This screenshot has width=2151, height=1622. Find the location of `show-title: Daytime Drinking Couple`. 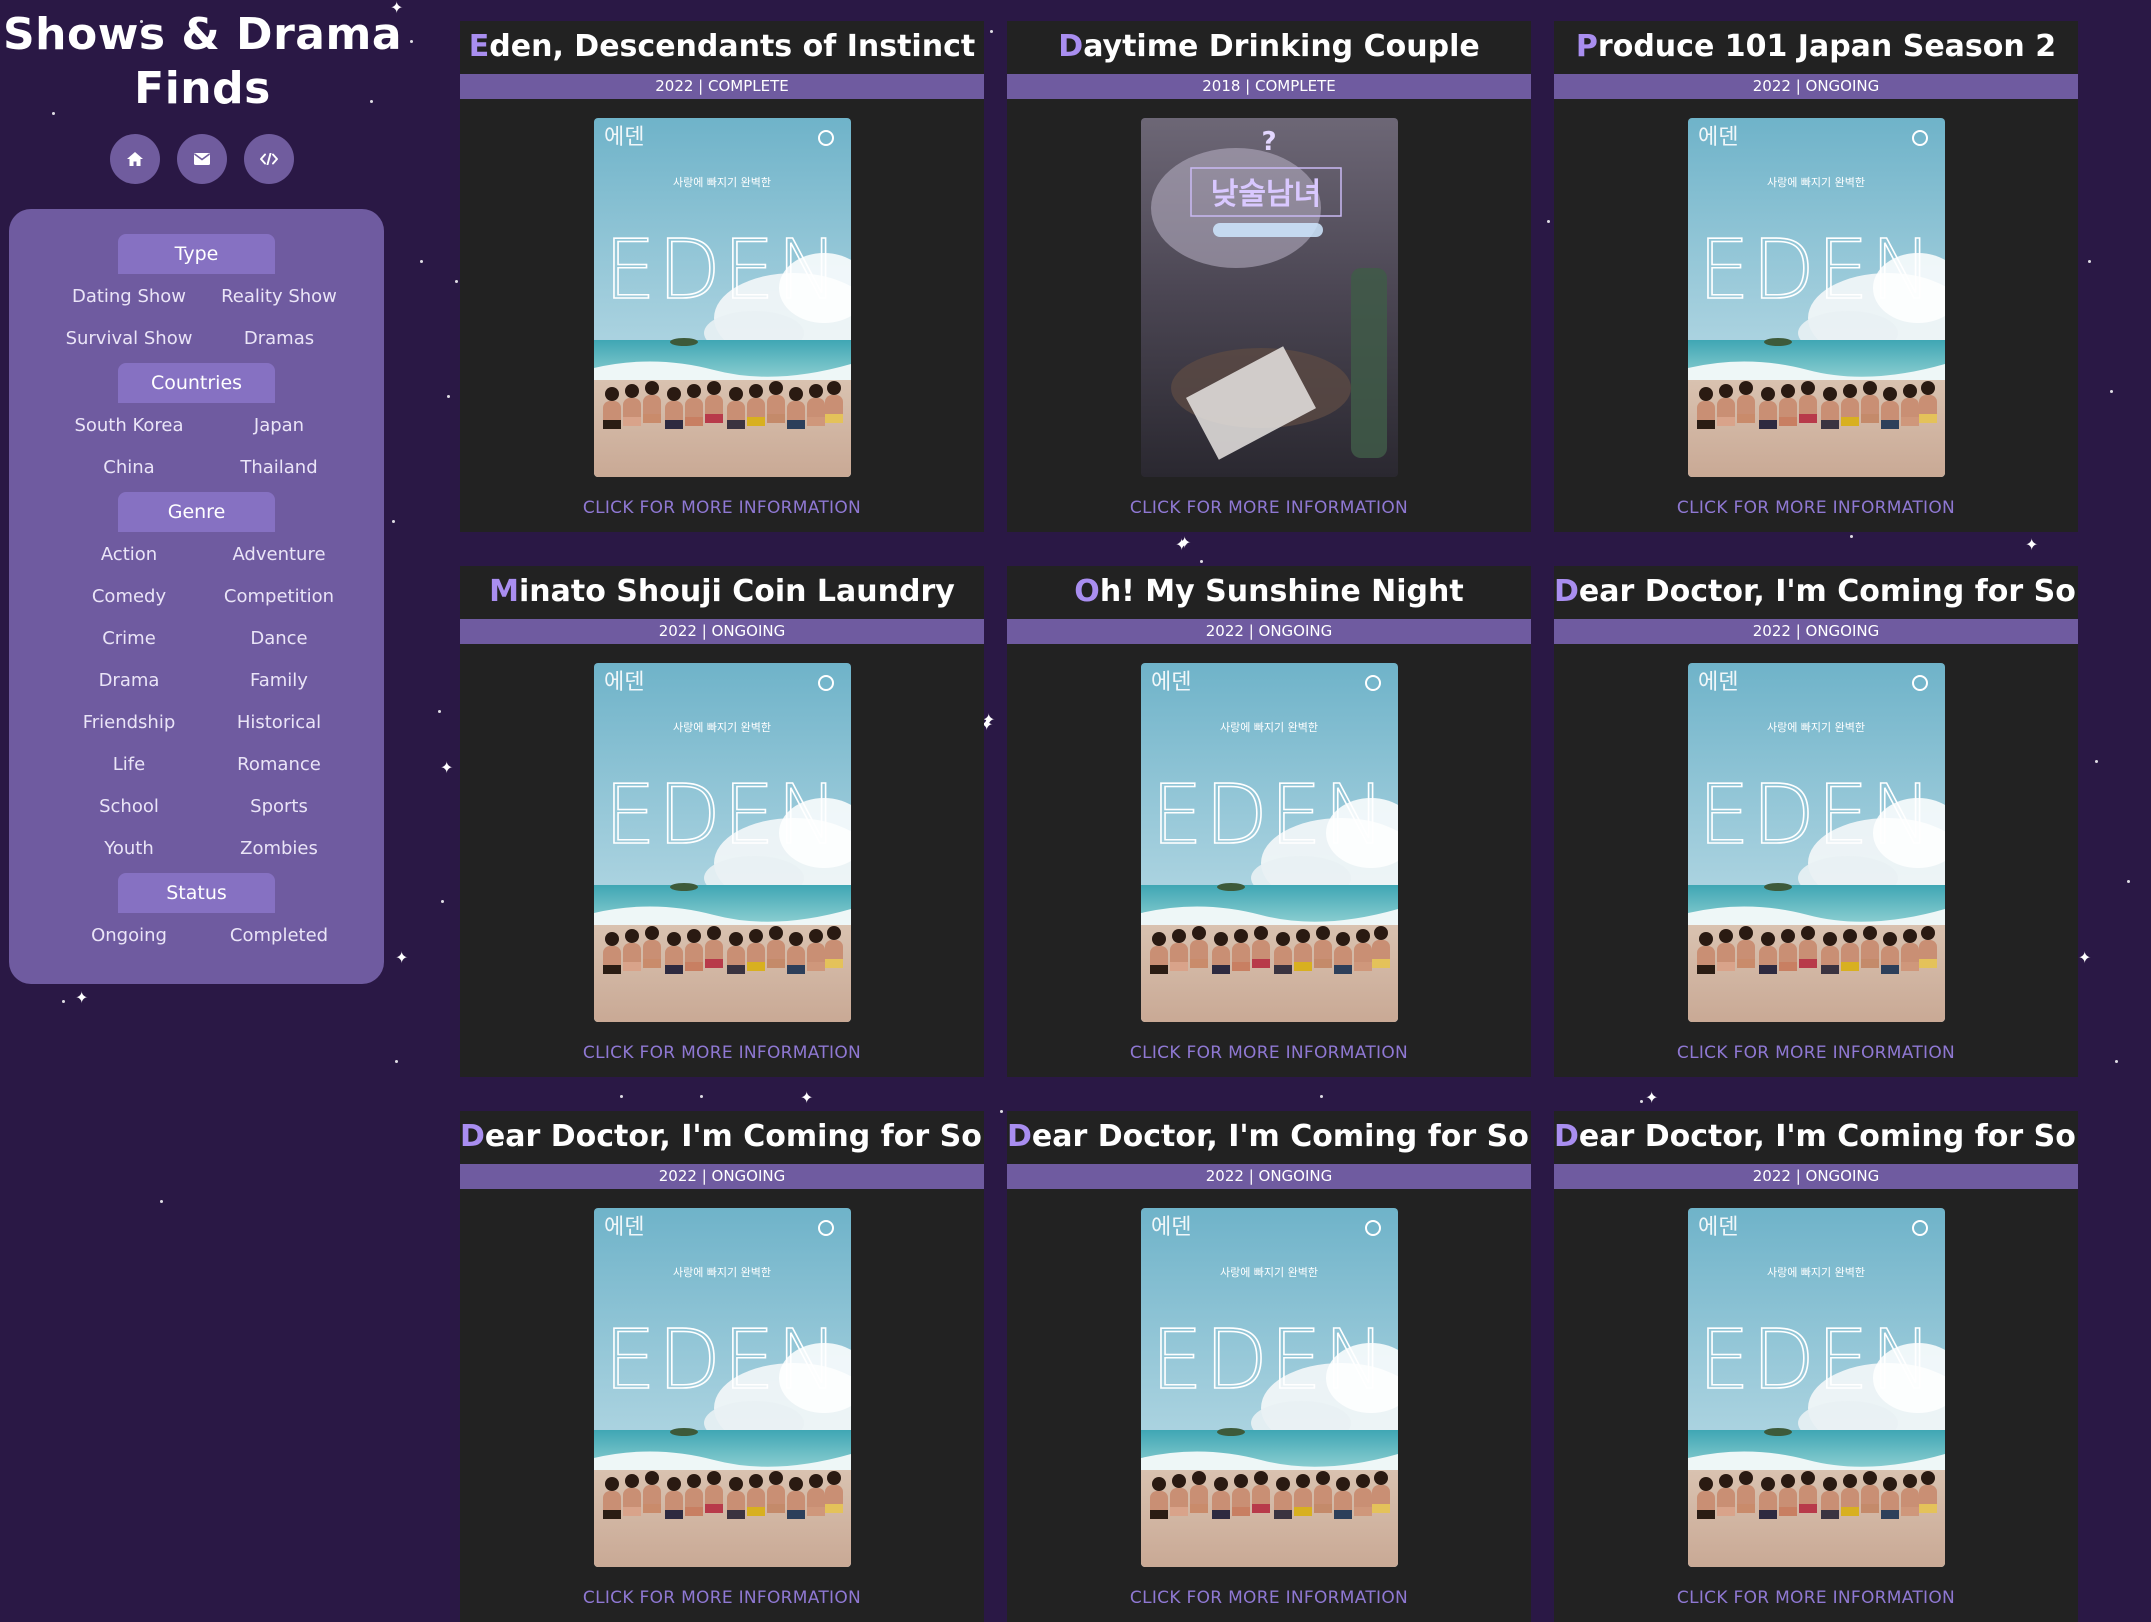

show-title: Daytime Drinking Couple is located at coordinates (1269, 47).